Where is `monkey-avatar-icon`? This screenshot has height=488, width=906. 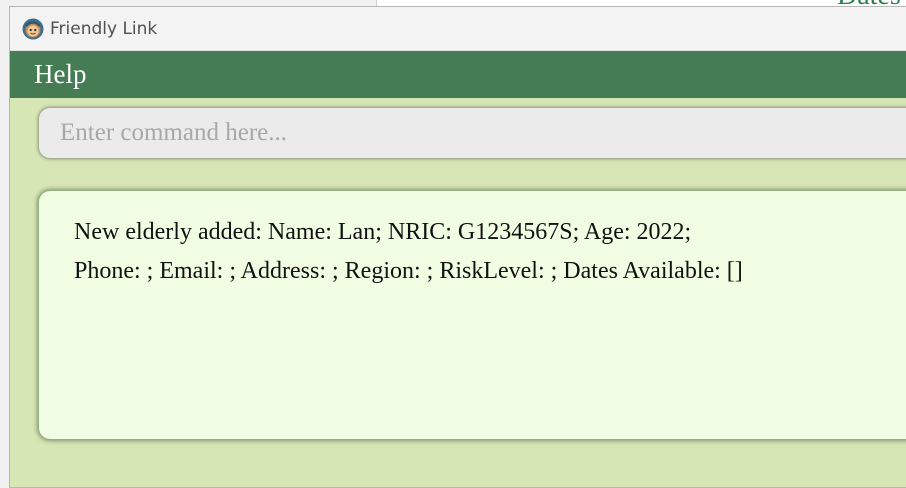
monkey-avatar-icon is located at coordinates (33, 29).